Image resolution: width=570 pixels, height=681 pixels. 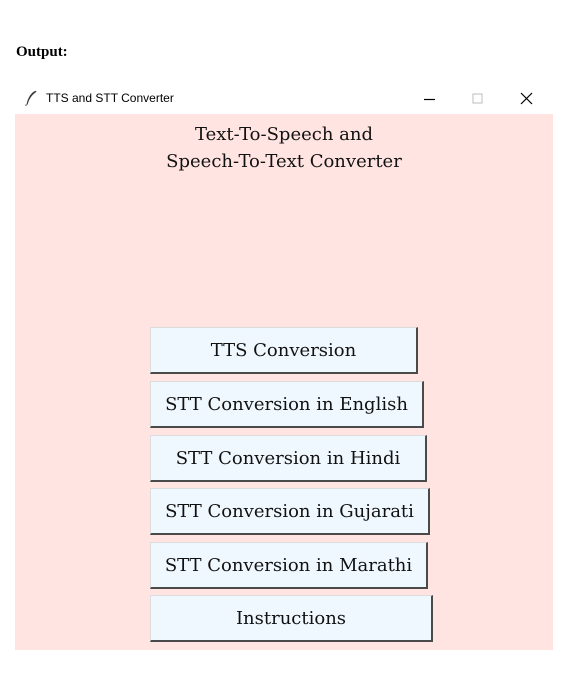 I want to click on minimize-button, so click(x=430, y=98).